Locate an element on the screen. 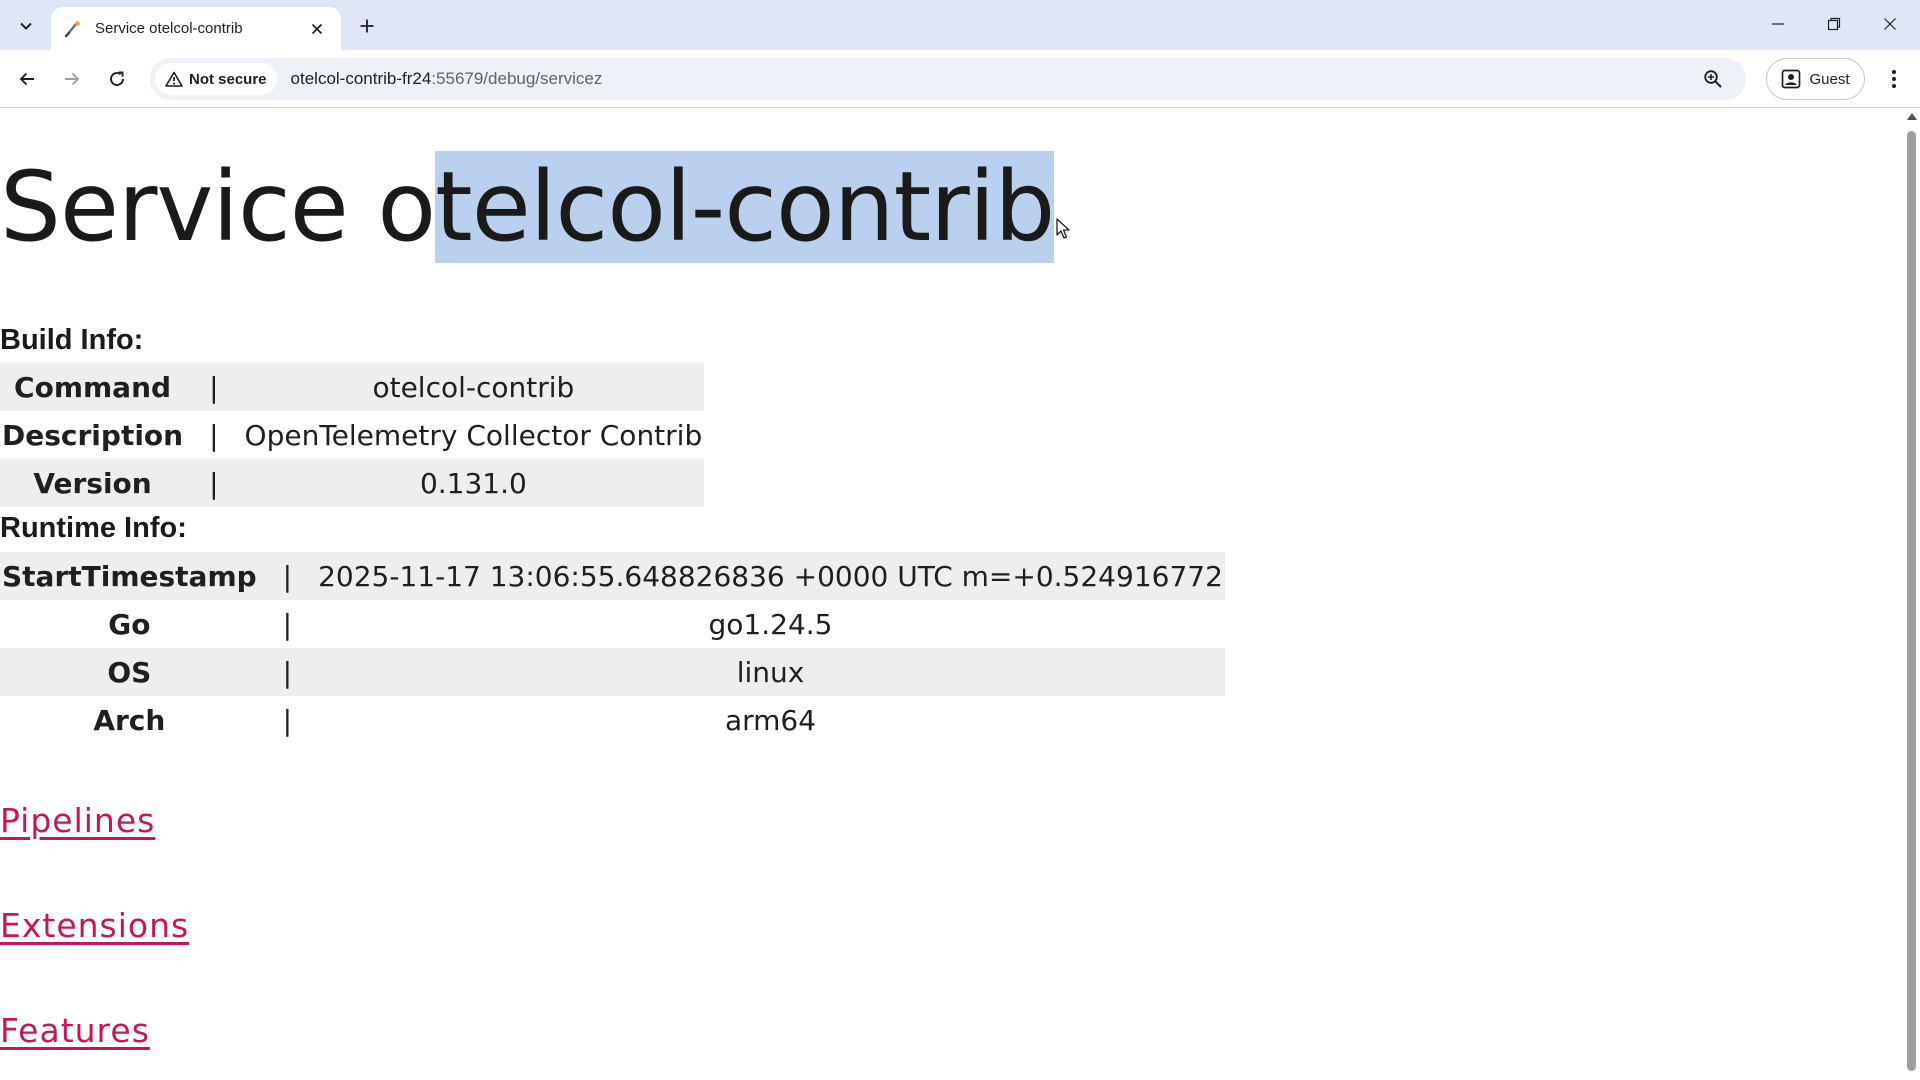  zoom-in-icon is located at coordinates (1713, 79).